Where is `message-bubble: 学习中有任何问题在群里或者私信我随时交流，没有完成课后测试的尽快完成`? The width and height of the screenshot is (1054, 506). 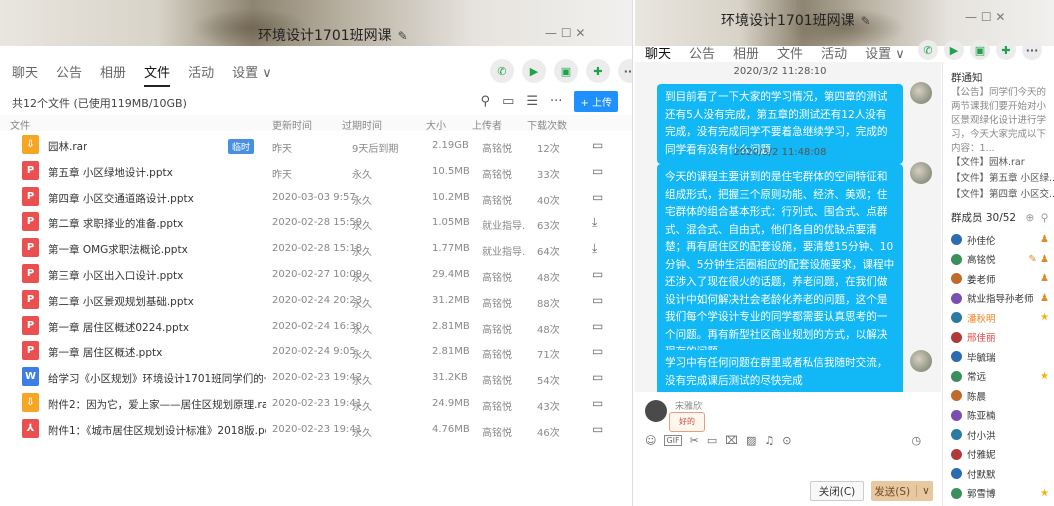
message-bubble: 学习中有任何问题在群里或者私信我随时交流，没有完成课后测试的尽快完成 is located at coordinates (780, 371).